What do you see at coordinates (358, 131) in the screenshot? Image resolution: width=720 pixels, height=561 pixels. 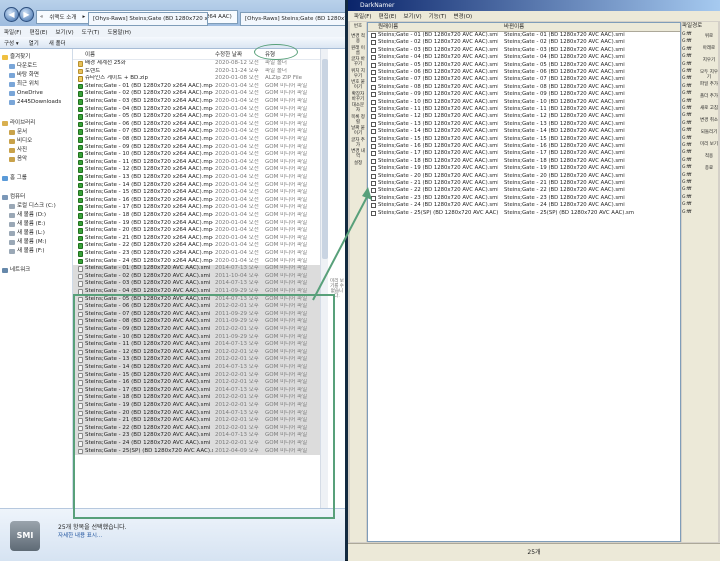 I see `renamer-tool-button: 날짜 붙이기` at bounding box center [358, 131].